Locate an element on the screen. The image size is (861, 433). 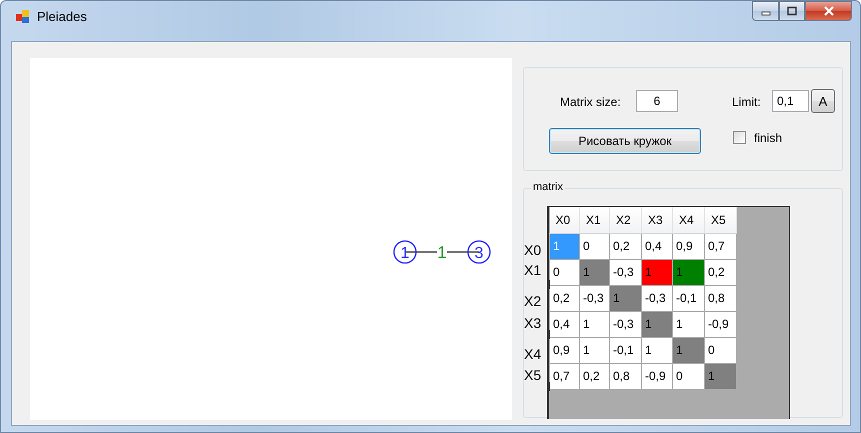
field-label: Limit: is located at coordinates (746, 102).